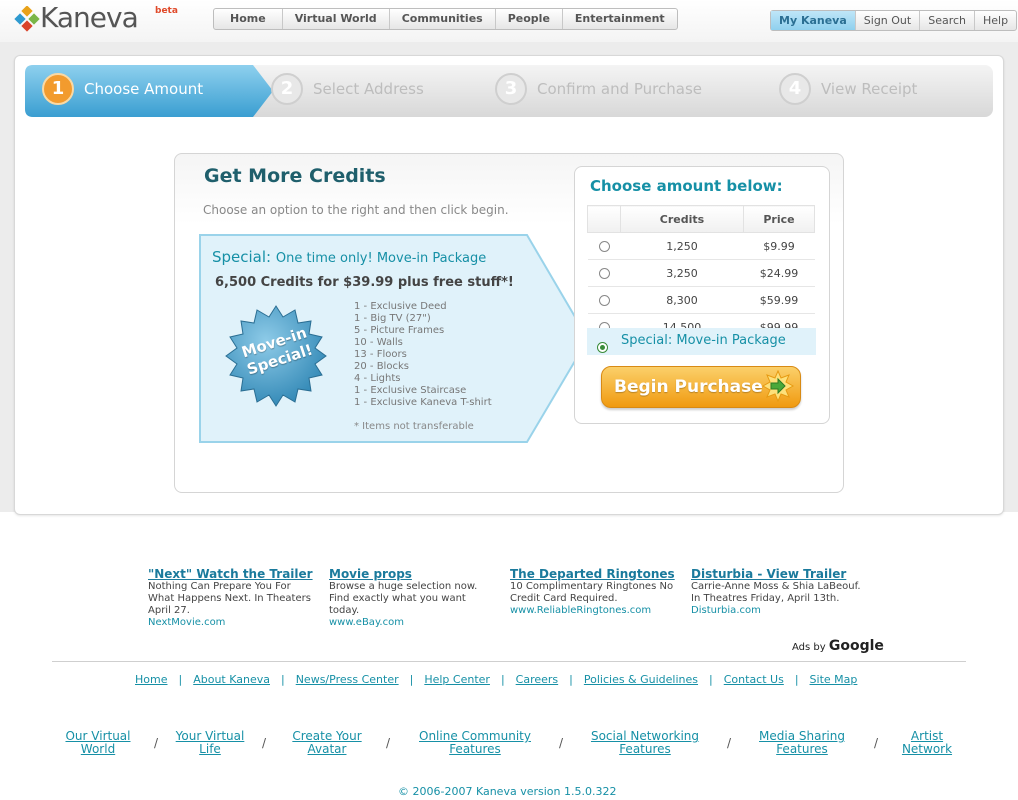 This screenshot has height=800, width=1018. What do you see at coordinates (336, 19) in the screenshot?
I see `nav-virtual-world: Virtual World` at bounding box center [336, 19].